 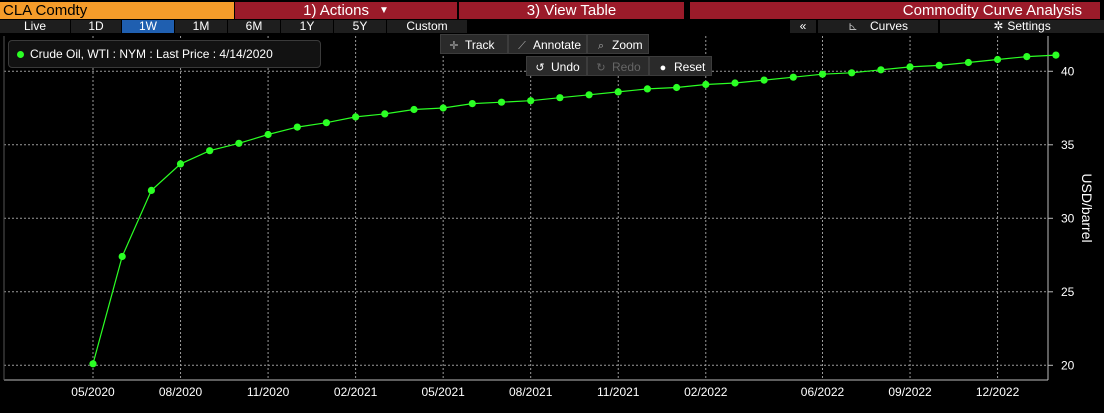 What do you see at coordinates (618, 392) in the screenshot?
I see `x-tick-label: 11/2021` at bounding box center [618, 392].